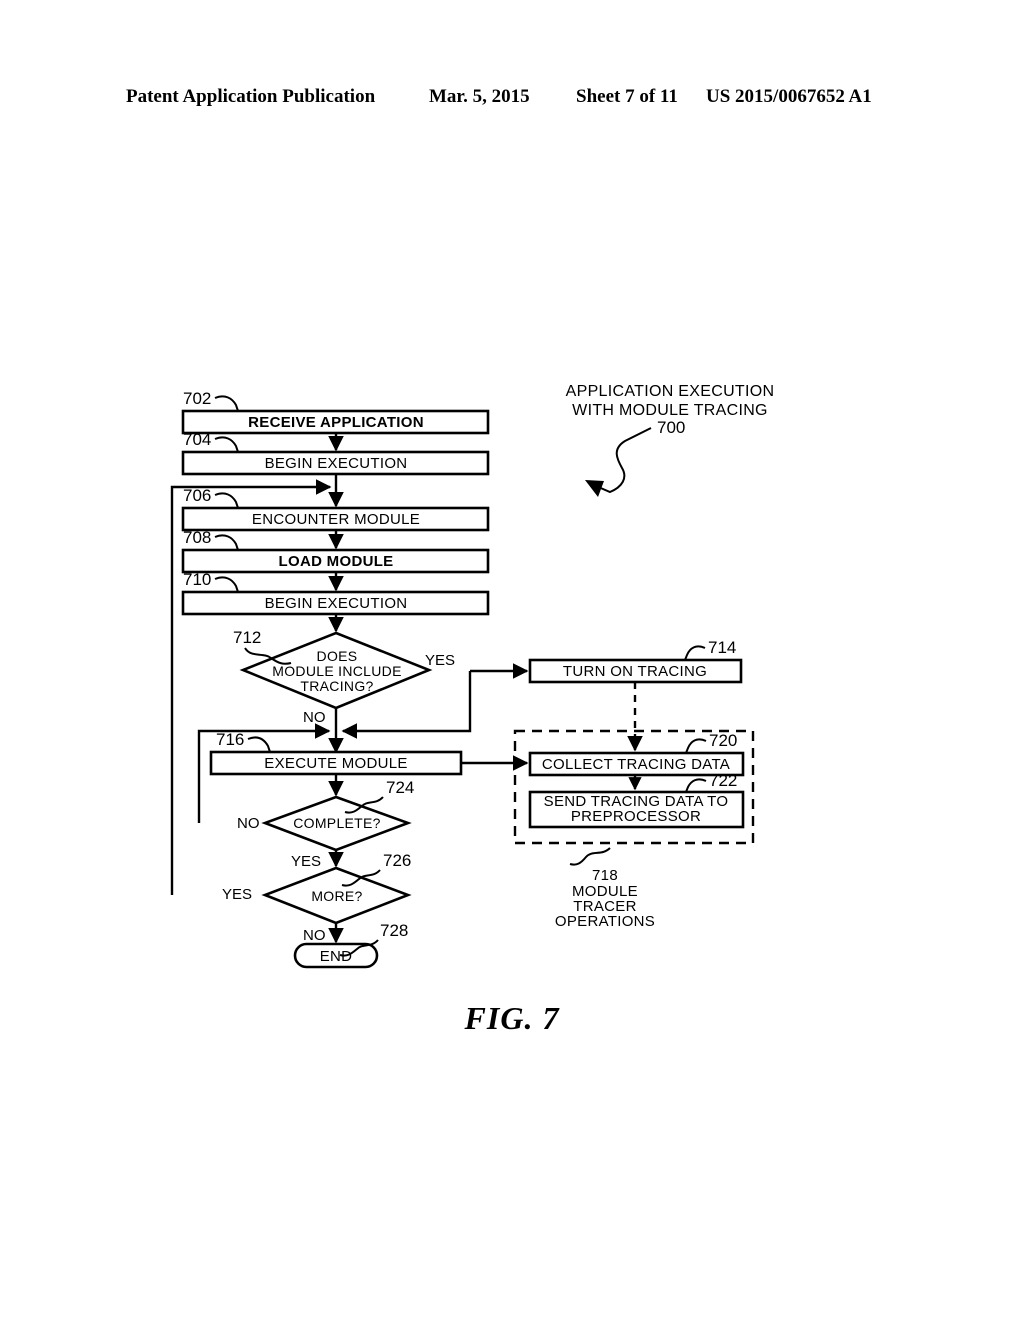  What do you see at coordinates (670, 391) in the screenshot?
I see `figure-title-line1: APPLICATION EXECUTION` at bounding box center [670, 391].